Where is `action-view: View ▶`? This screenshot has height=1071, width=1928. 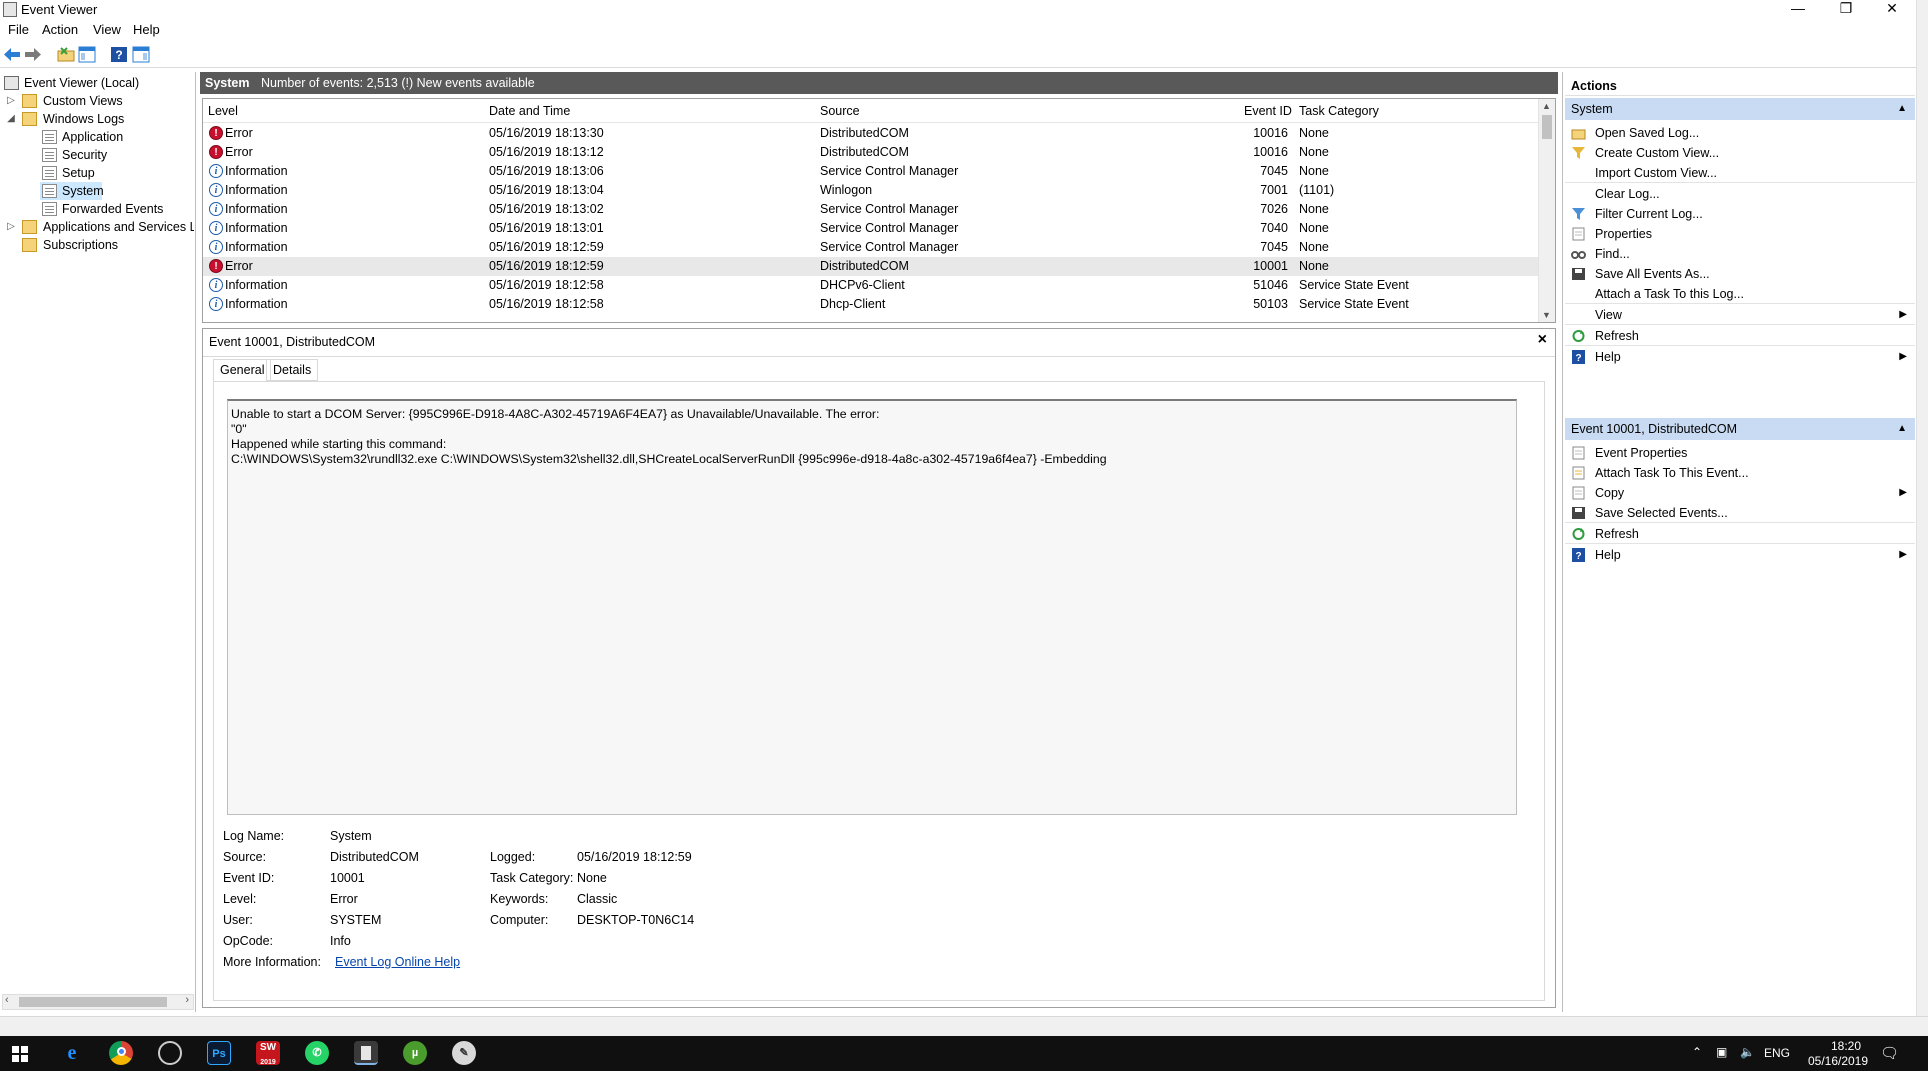
action-view: View ▶ is located at coordinates (1740, 315).